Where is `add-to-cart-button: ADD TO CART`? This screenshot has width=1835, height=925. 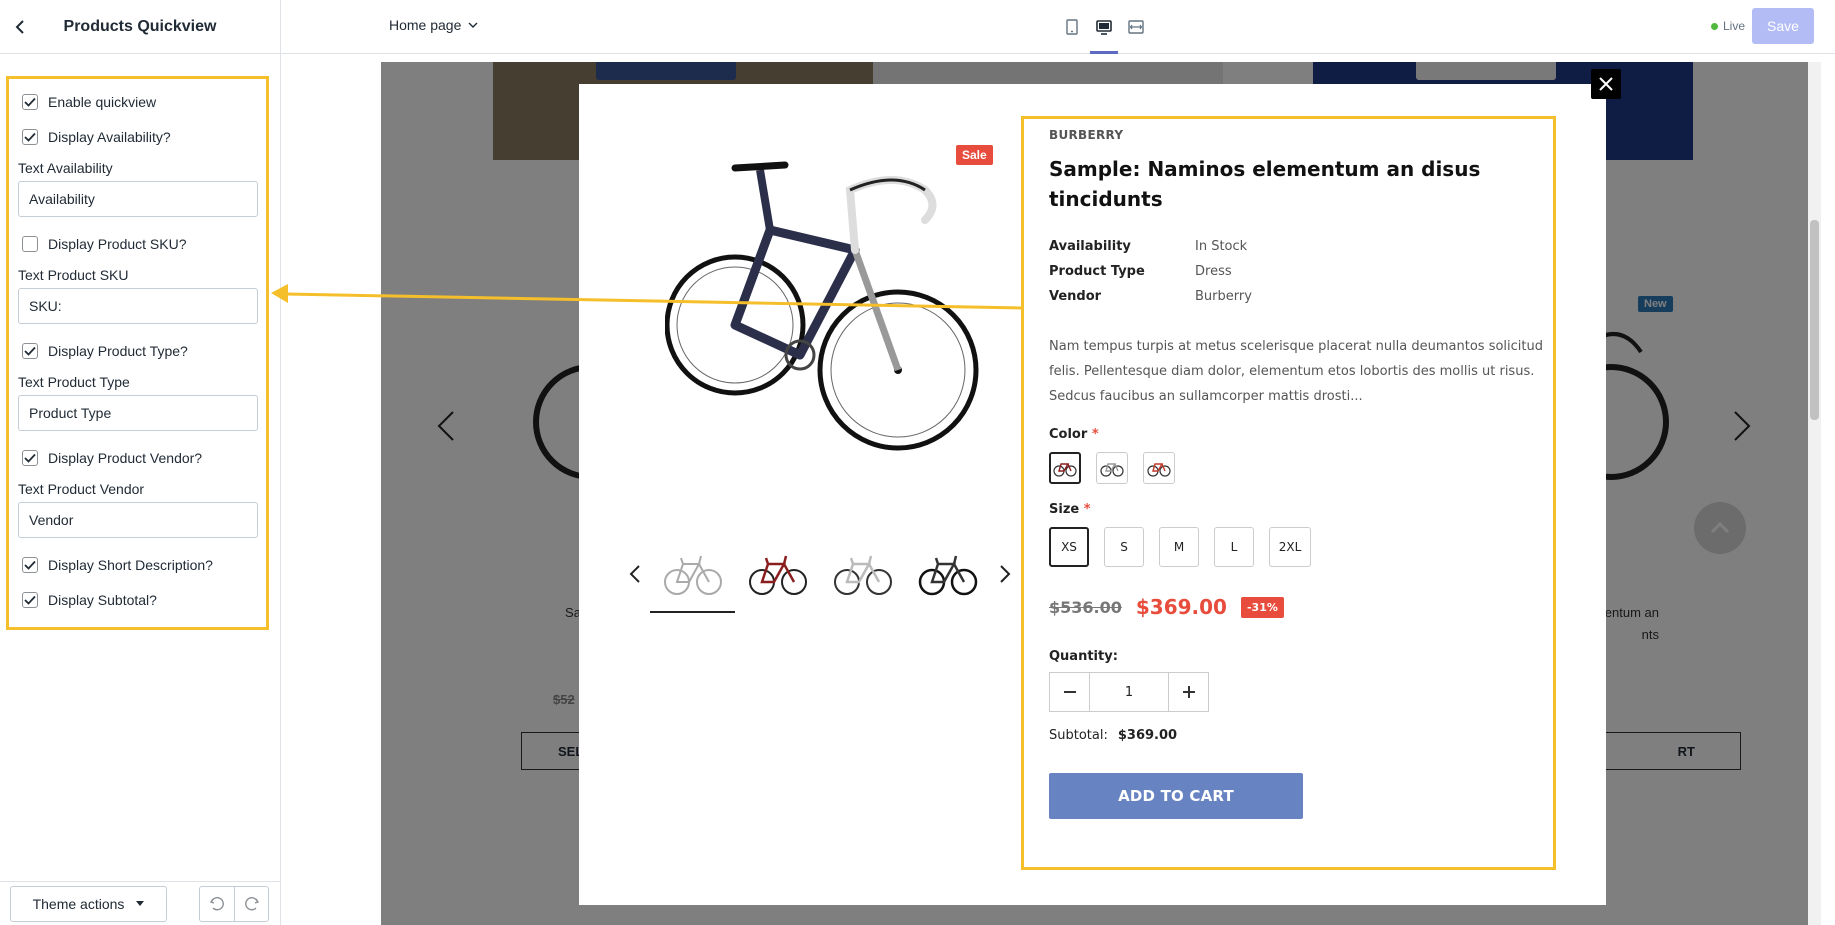
add-to-cart-button: ADD TO CART is located at coordinates (1176, 796).